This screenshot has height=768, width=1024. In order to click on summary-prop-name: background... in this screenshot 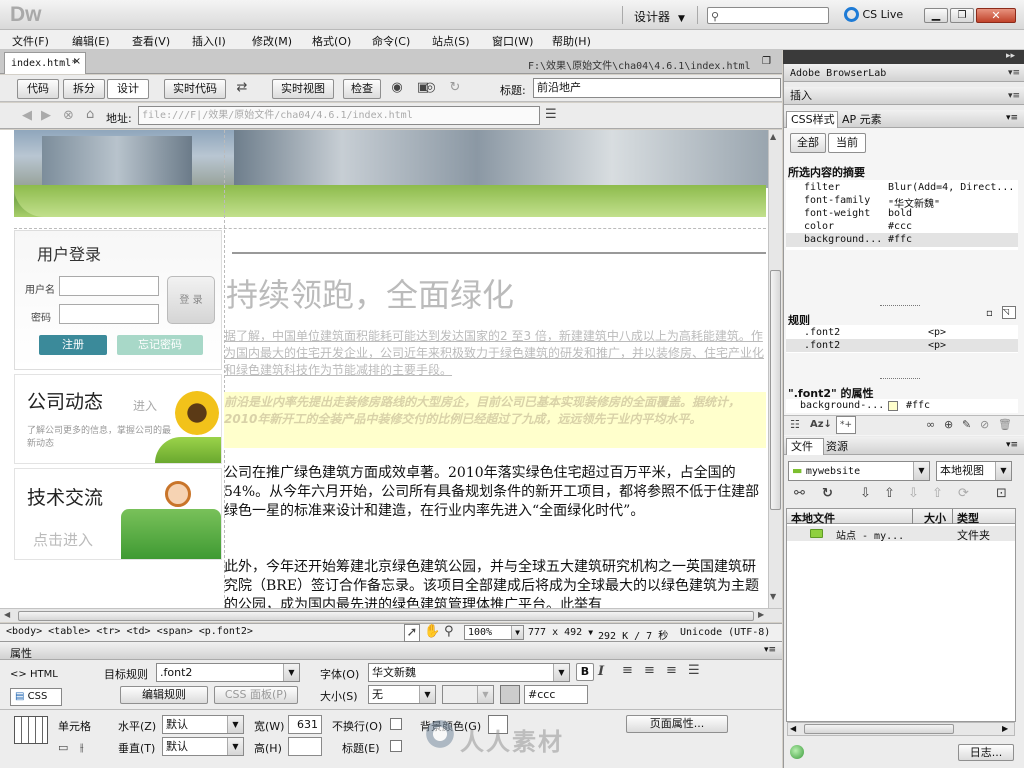, I will do `click(843, 239)`.